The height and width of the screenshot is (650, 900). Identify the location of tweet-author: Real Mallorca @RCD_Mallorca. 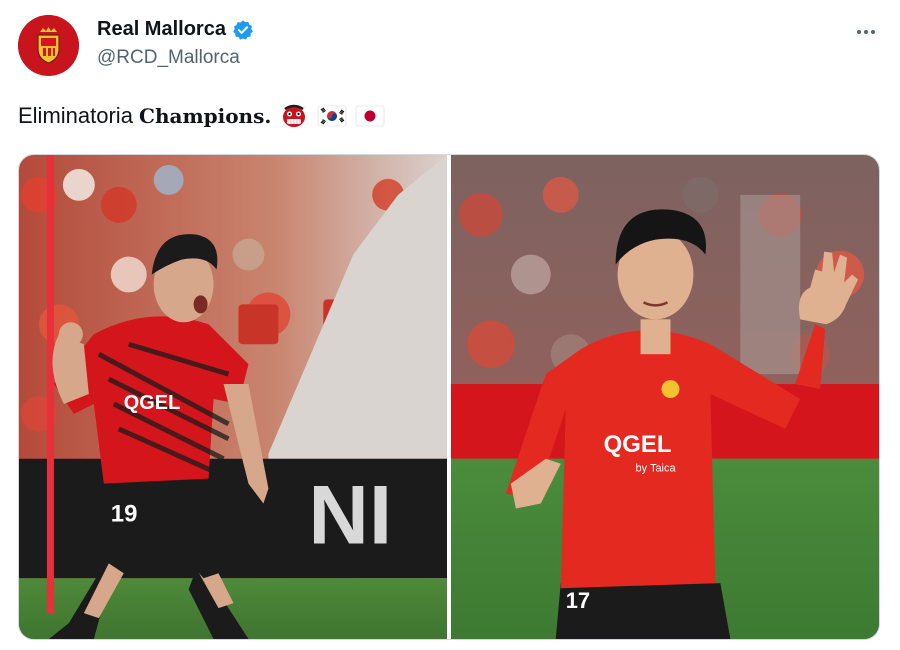
(175, 43).